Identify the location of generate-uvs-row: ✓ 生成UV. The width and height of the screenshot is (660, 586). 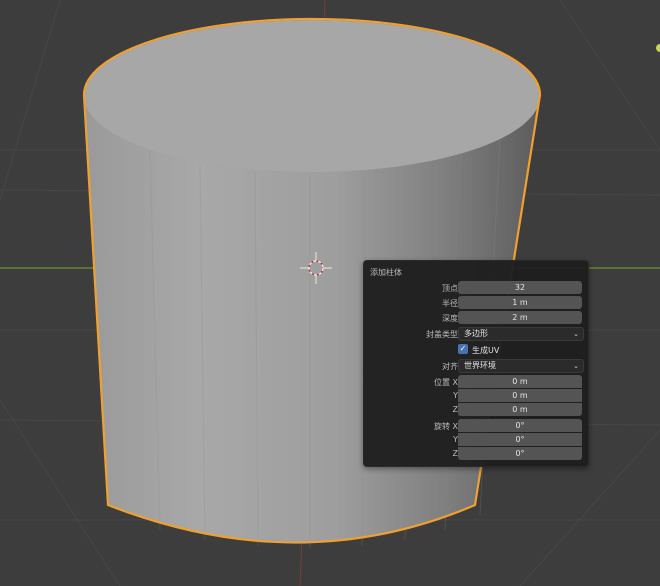
(476, 350).